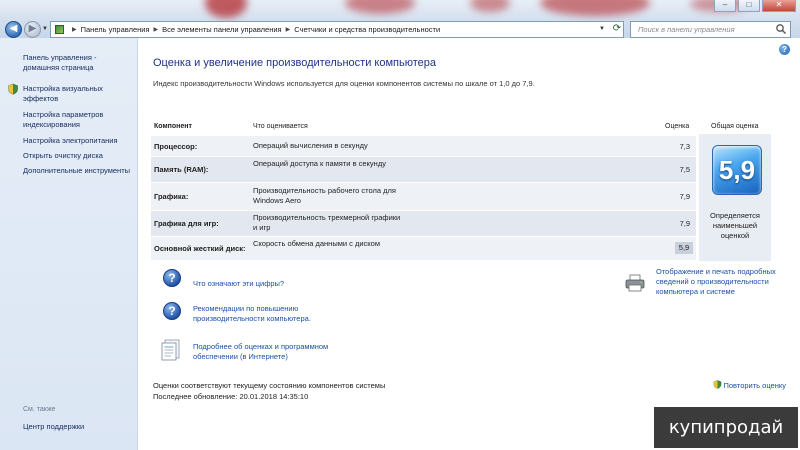 This screenshot has height=450, width=800. What do you see at coordinates (173, 126) in the screenshot?
I see `column-header-component: Компонент` at bounding box center [173, 126].